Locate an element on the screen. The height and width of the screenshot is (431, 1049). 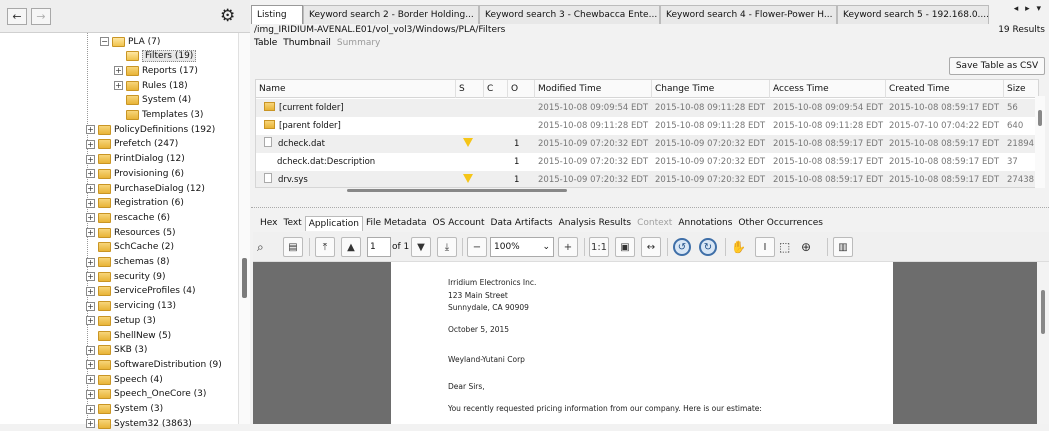
tree-node: + Resources (5) is located at coordinates (131, 232).